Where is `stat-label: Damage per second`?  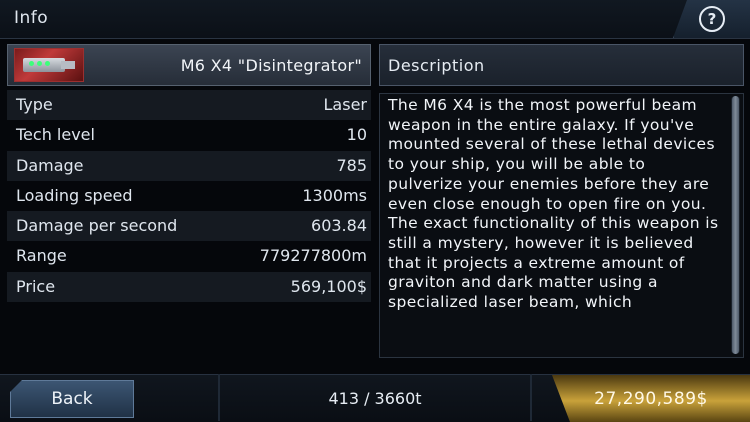 stat-label: Damage per second is located at coordinates (97, 226).